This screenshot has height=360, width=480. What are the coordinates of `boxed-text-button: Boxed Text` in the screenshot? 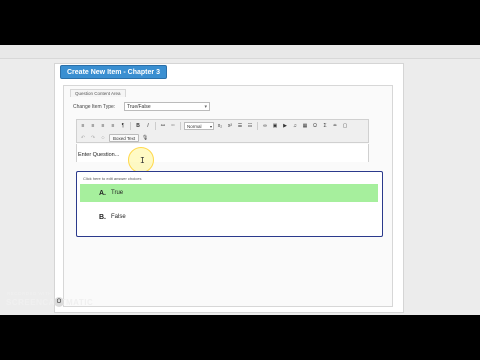 It's located at (124, 138).